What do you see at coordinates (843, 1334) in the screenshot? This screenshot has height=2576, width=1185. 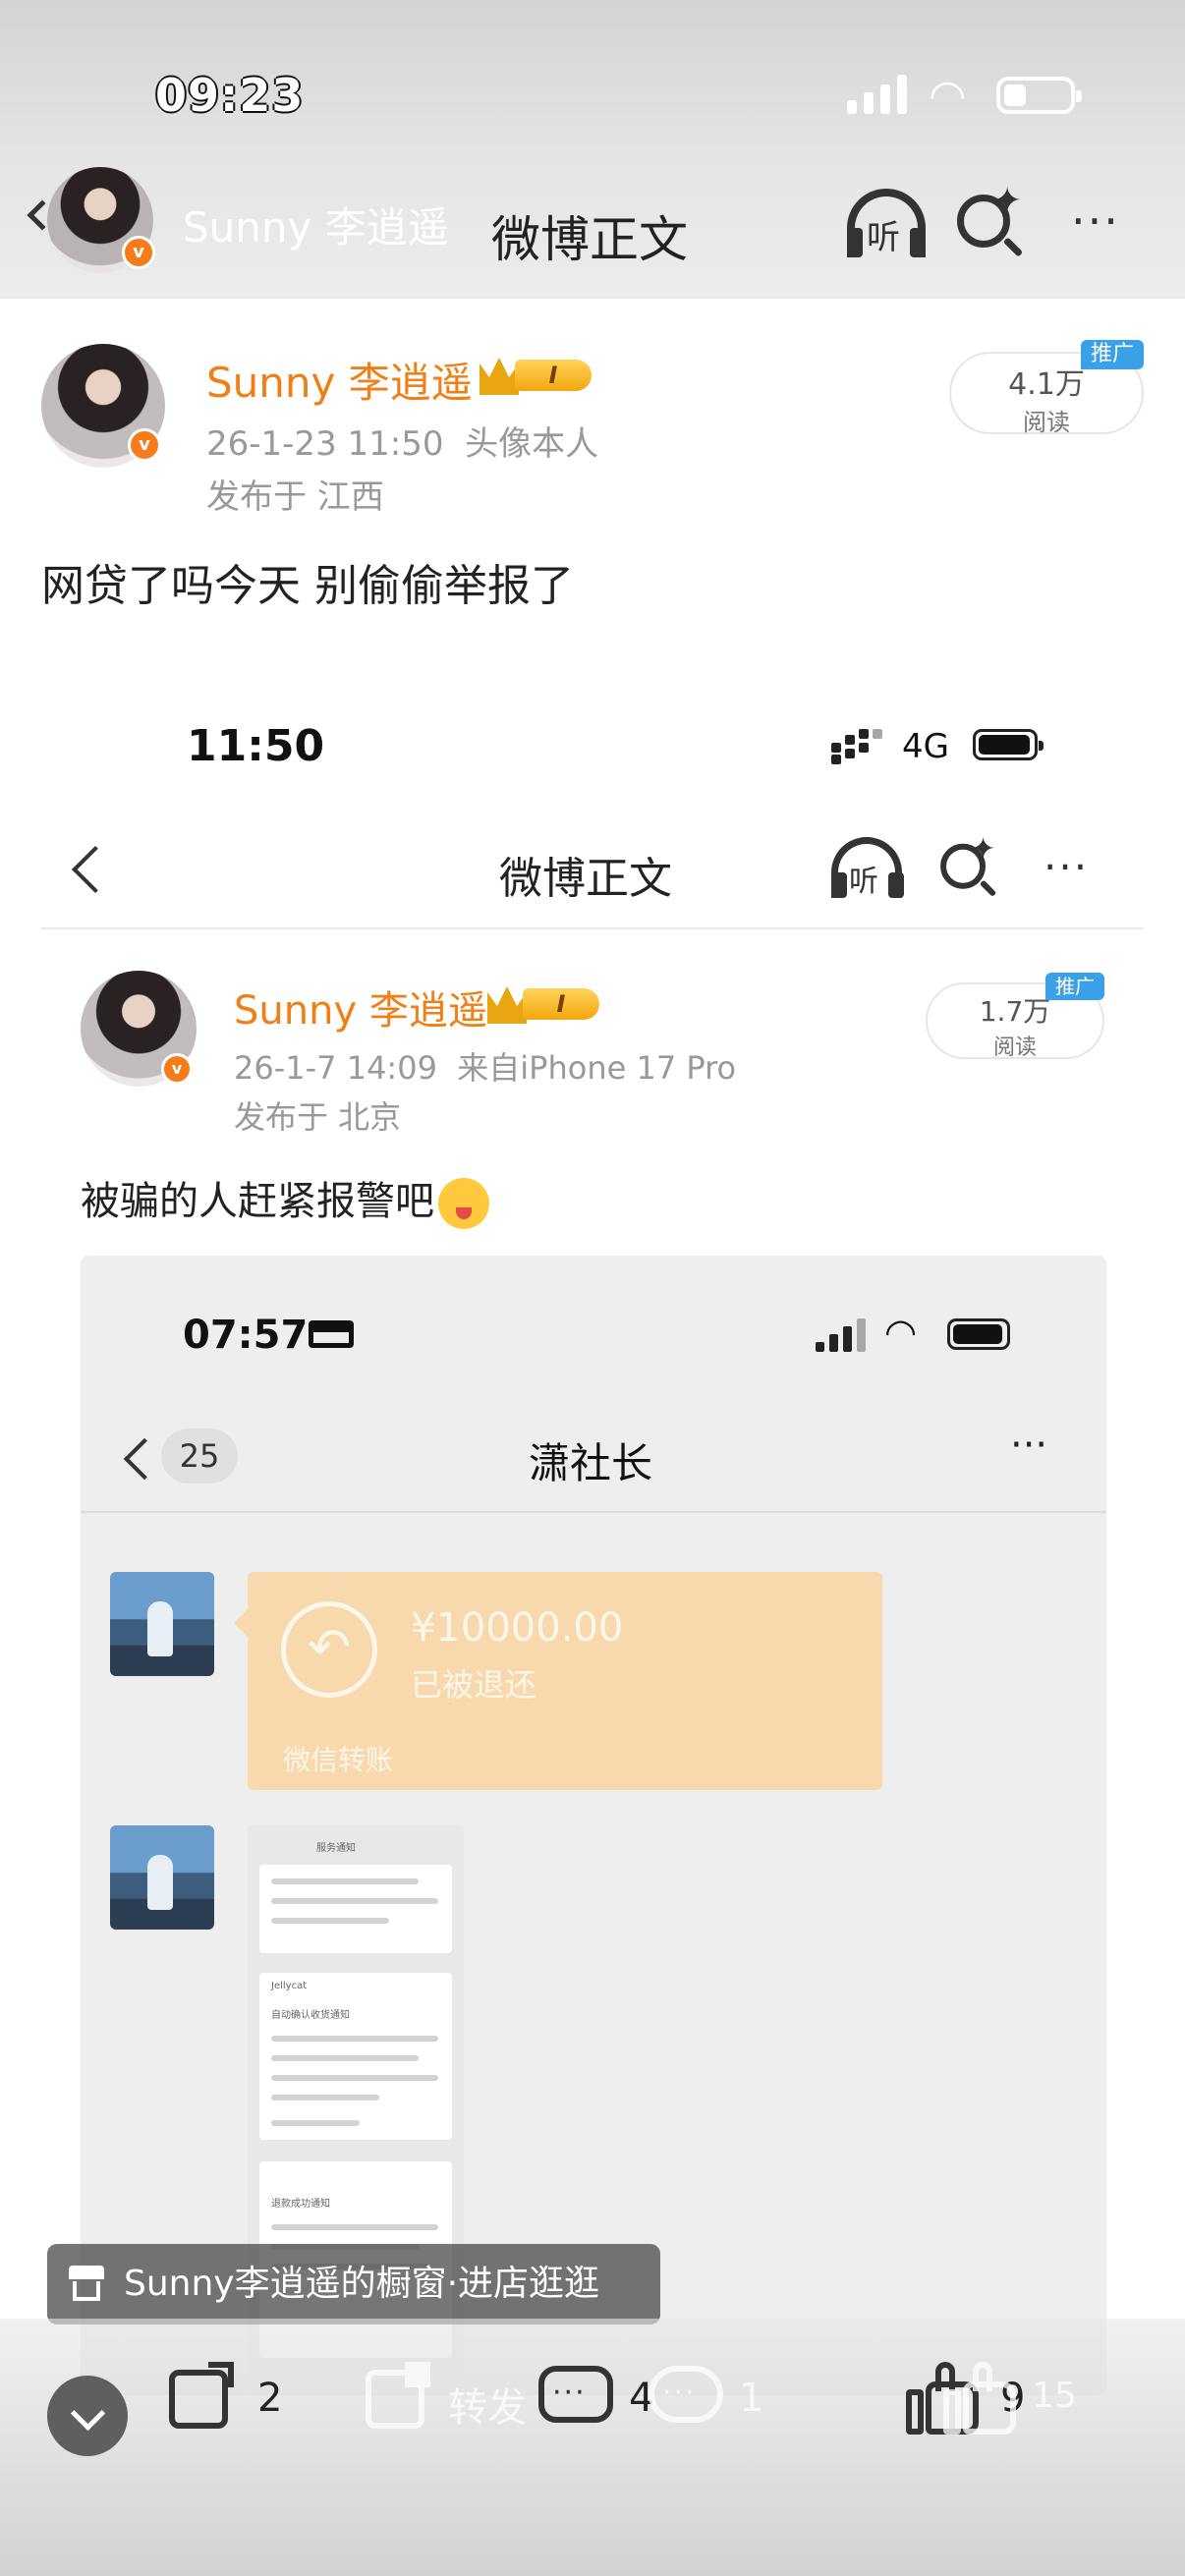 I see `chat-signal-icon` at bounding box center [843, 1334].